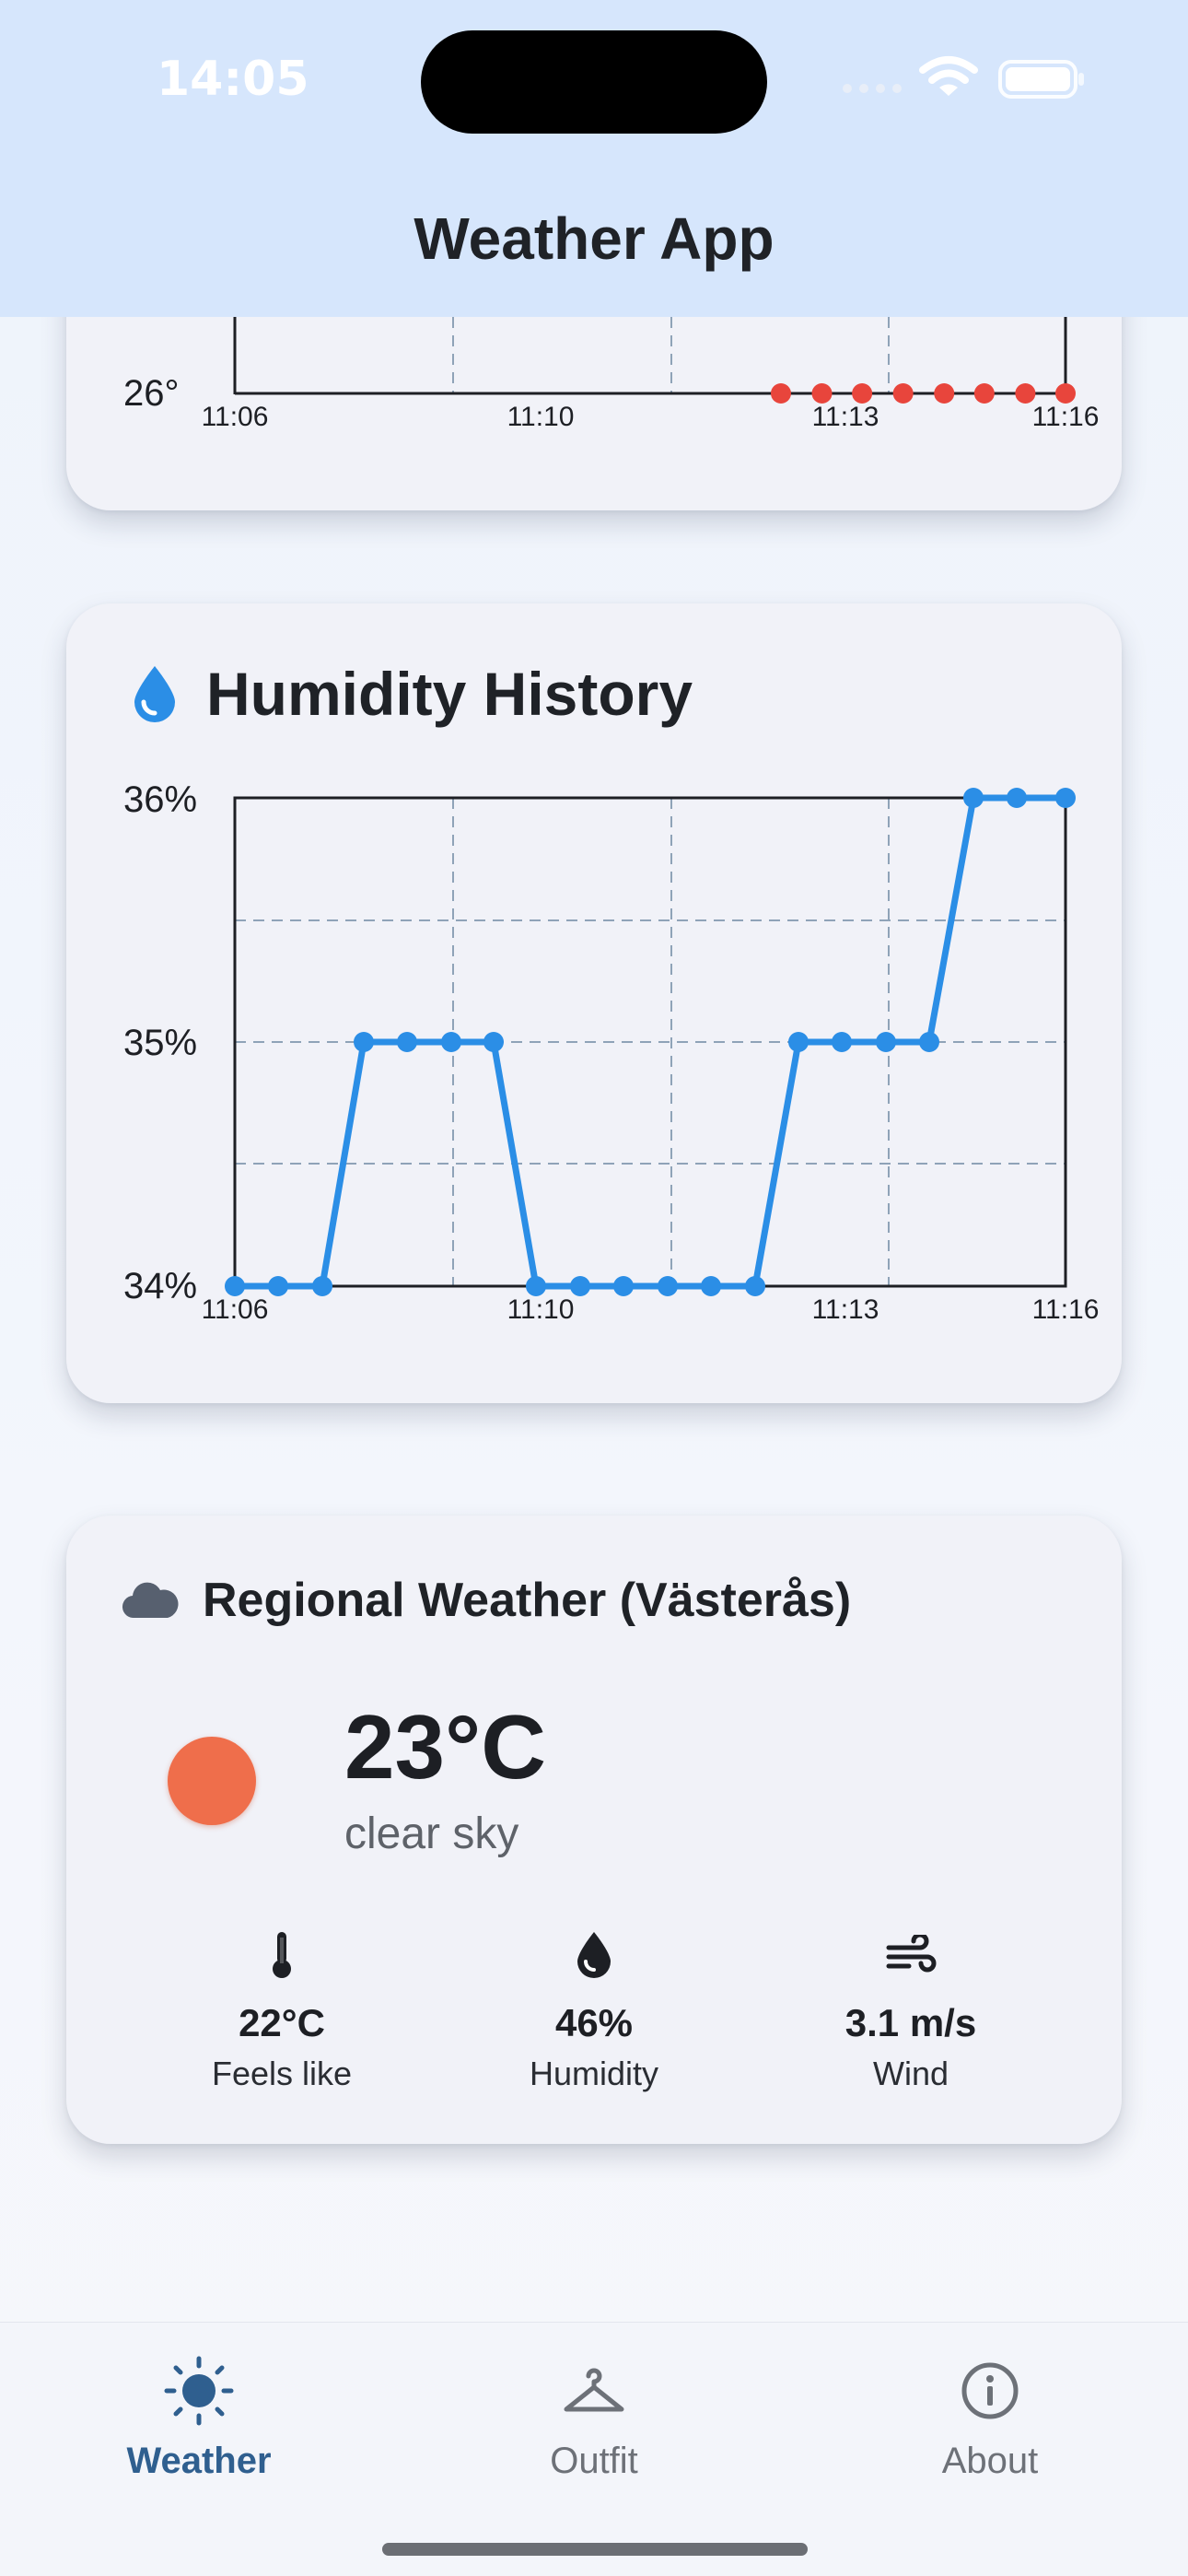 This screenshot has width=1188, height=2576. What do you see at coordinates (594, 82) in the screenshot?
I see `dynamic-island` at bounding box center [594, 82].